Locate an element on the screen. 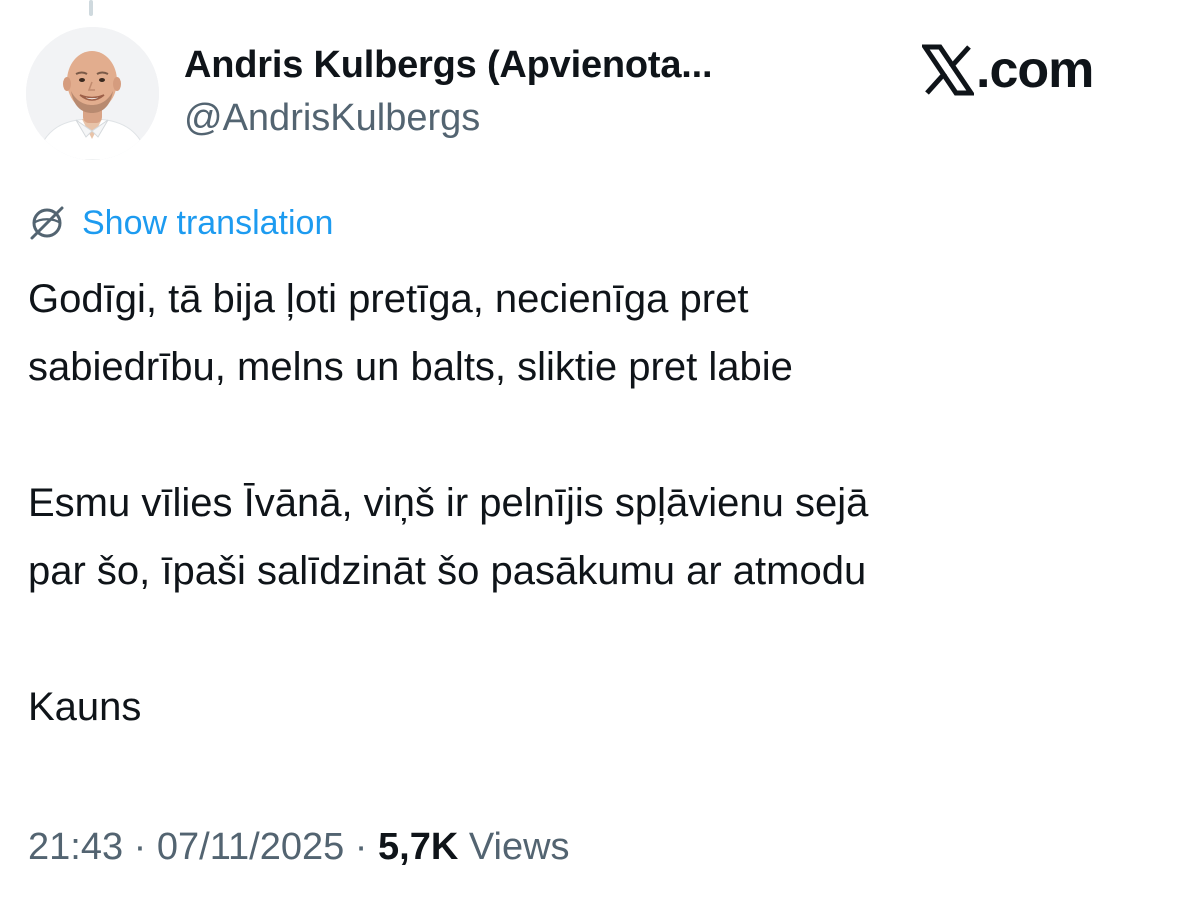  author-handle: @AndrisKulbergs is located at coordinates (332, 118).